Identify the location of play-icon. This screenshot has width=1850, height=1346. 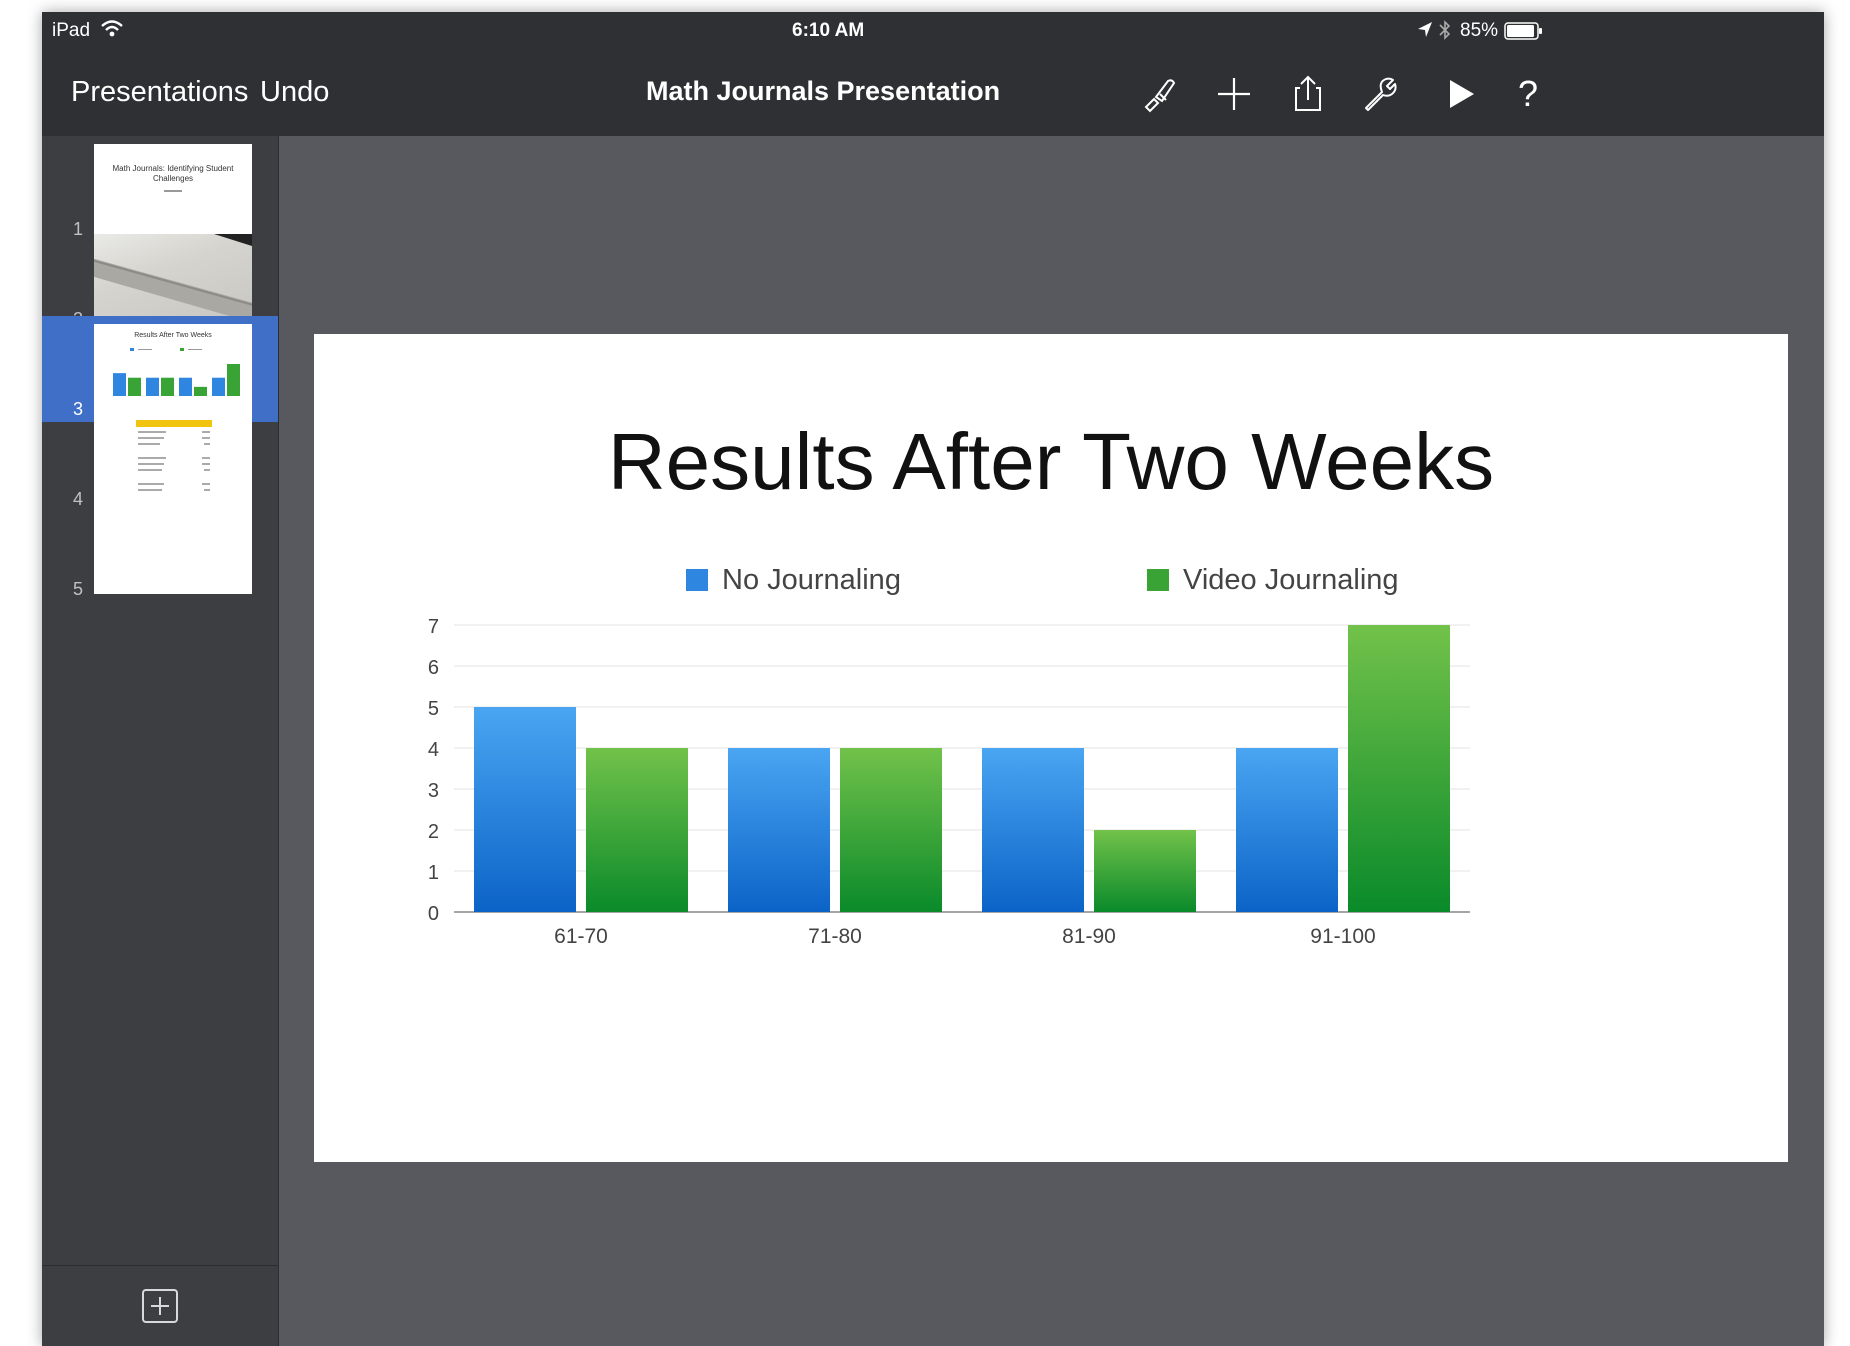
(1460, 94).